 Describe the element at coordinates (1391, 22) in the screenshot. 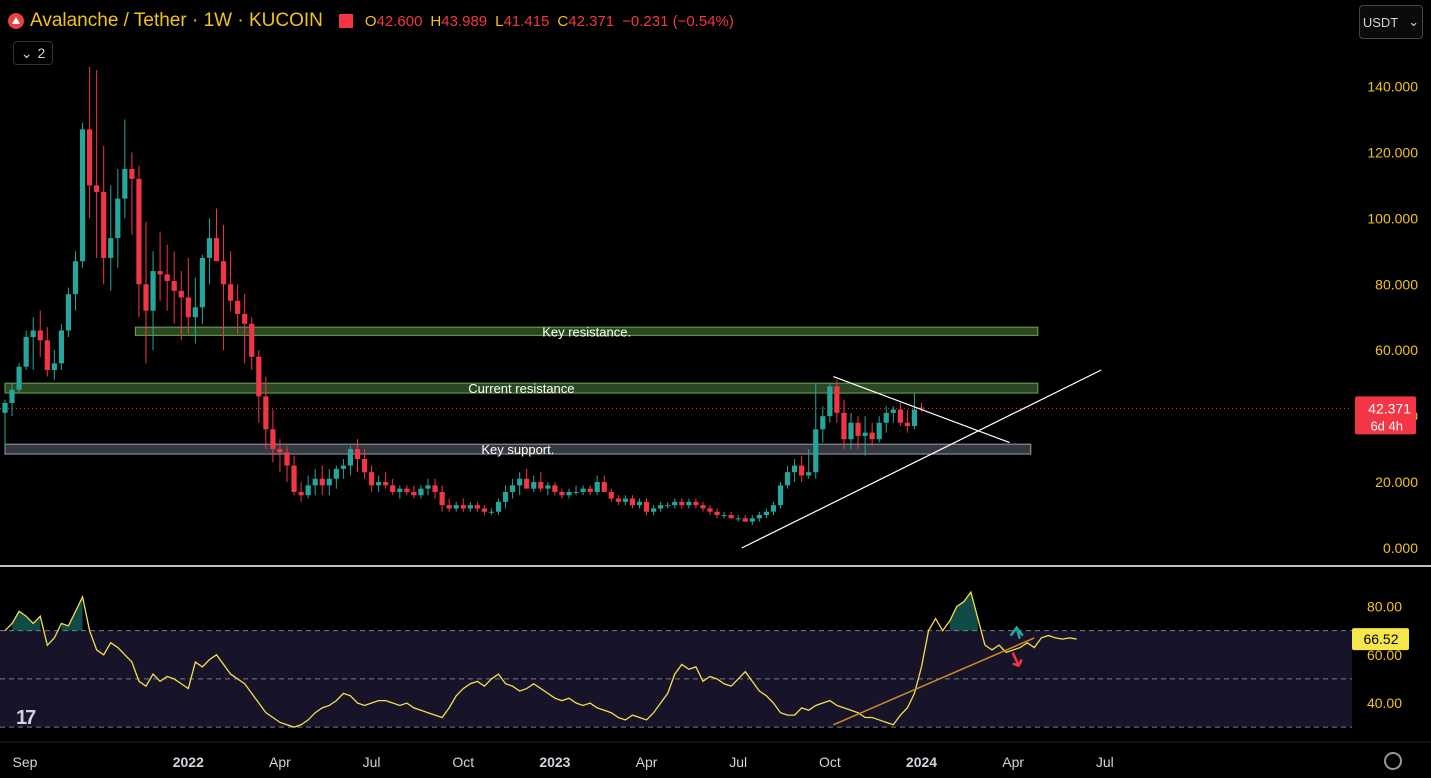

I see `currency-button: USDT ⌄` at that location.